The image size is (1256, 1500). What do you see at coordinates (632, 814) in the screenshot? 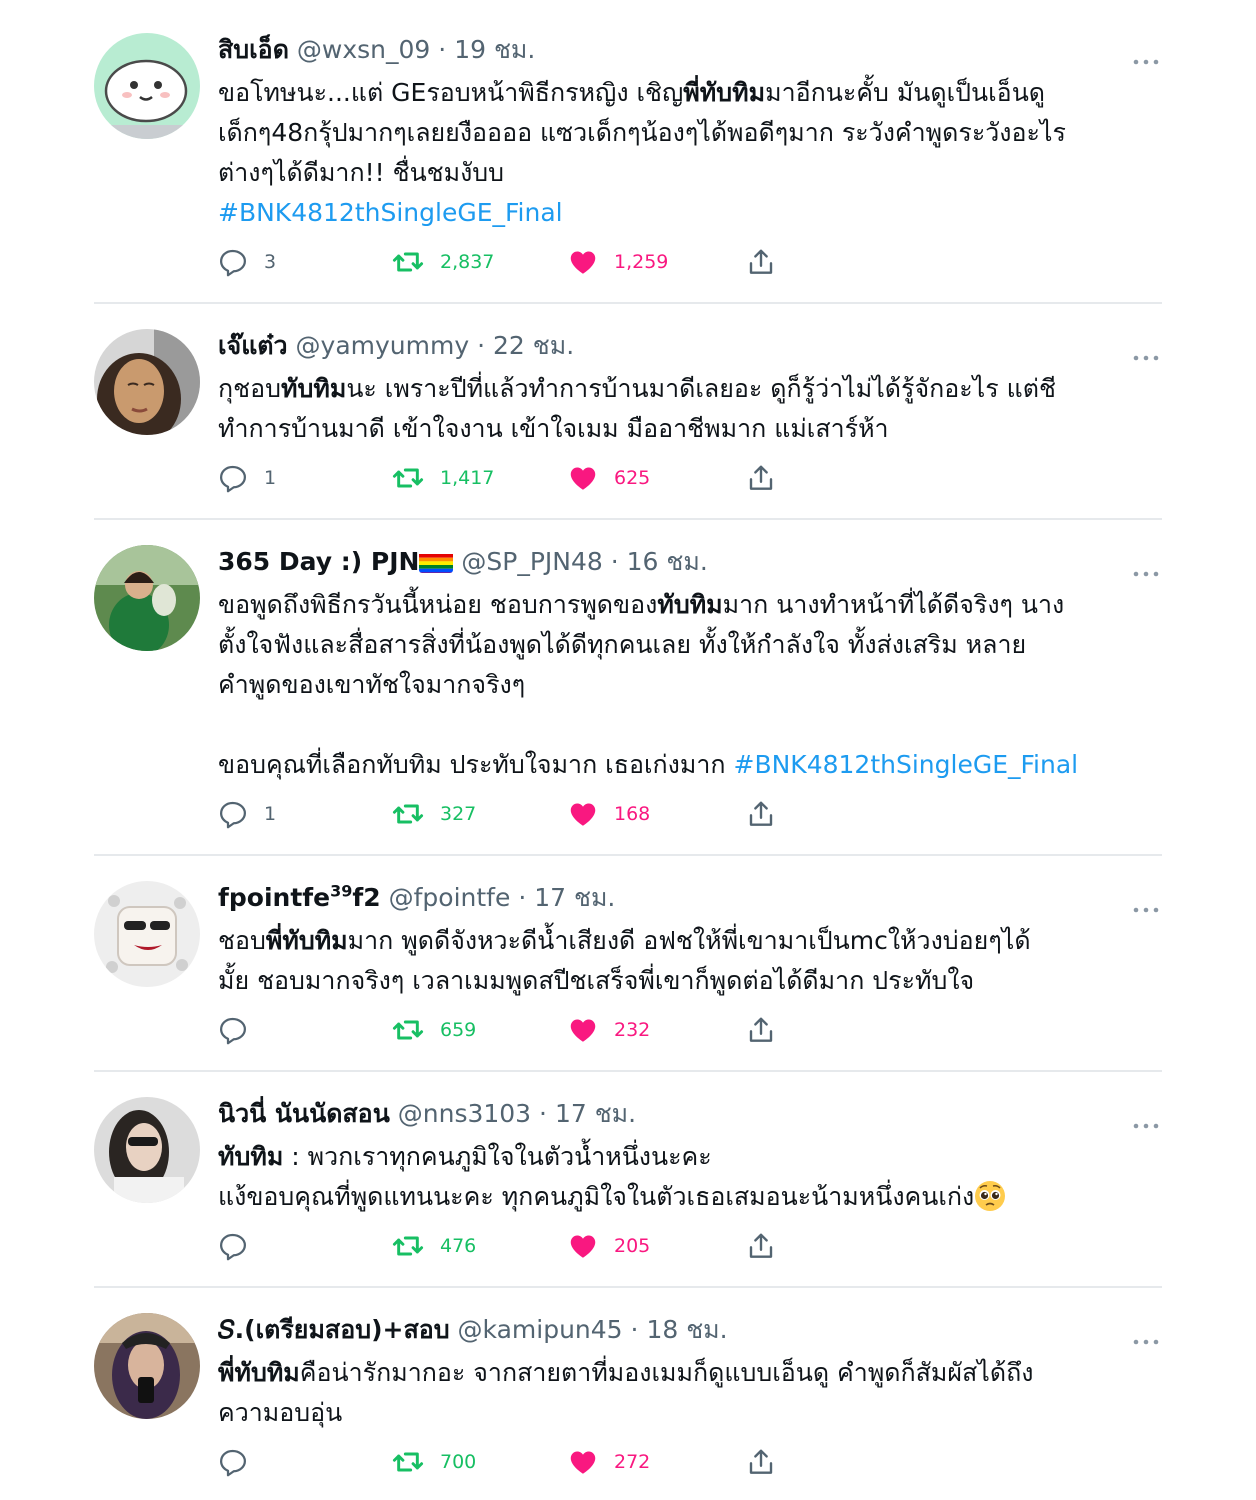
I see `like-count: 168` at bounding box center [632, 814].